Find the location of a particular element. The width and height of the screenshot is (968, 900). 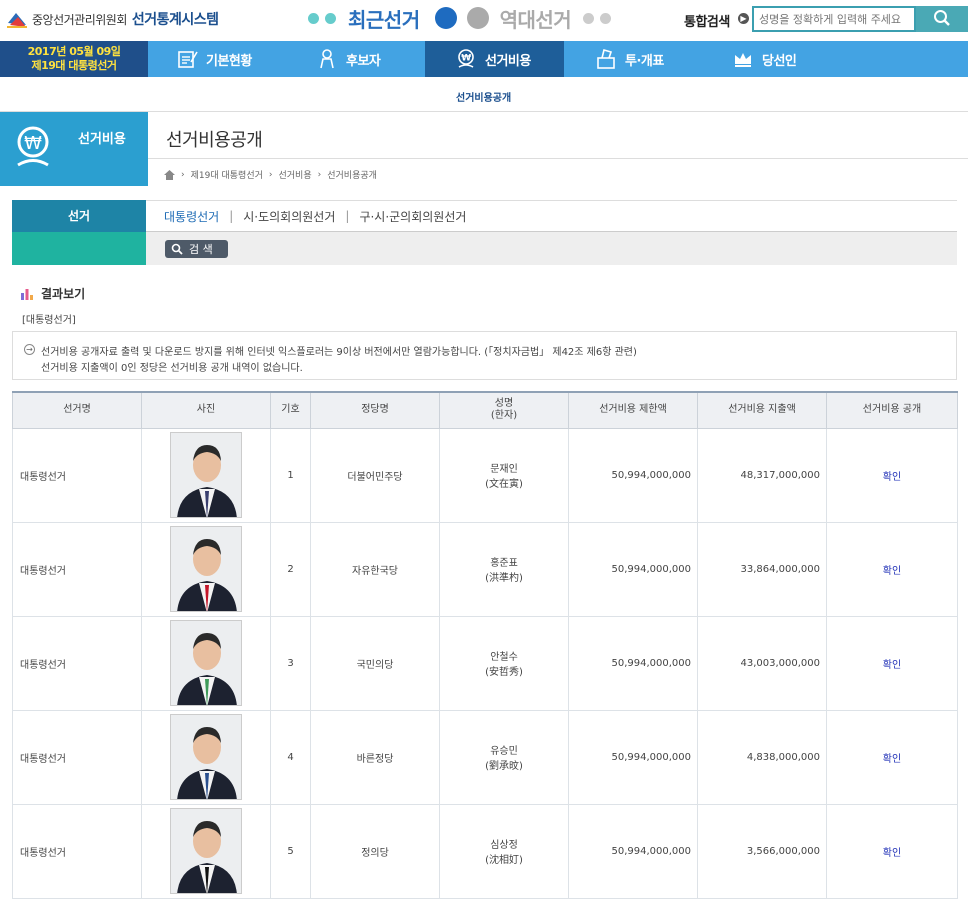

cell-number: 4 is located at coordinates (290, 757).